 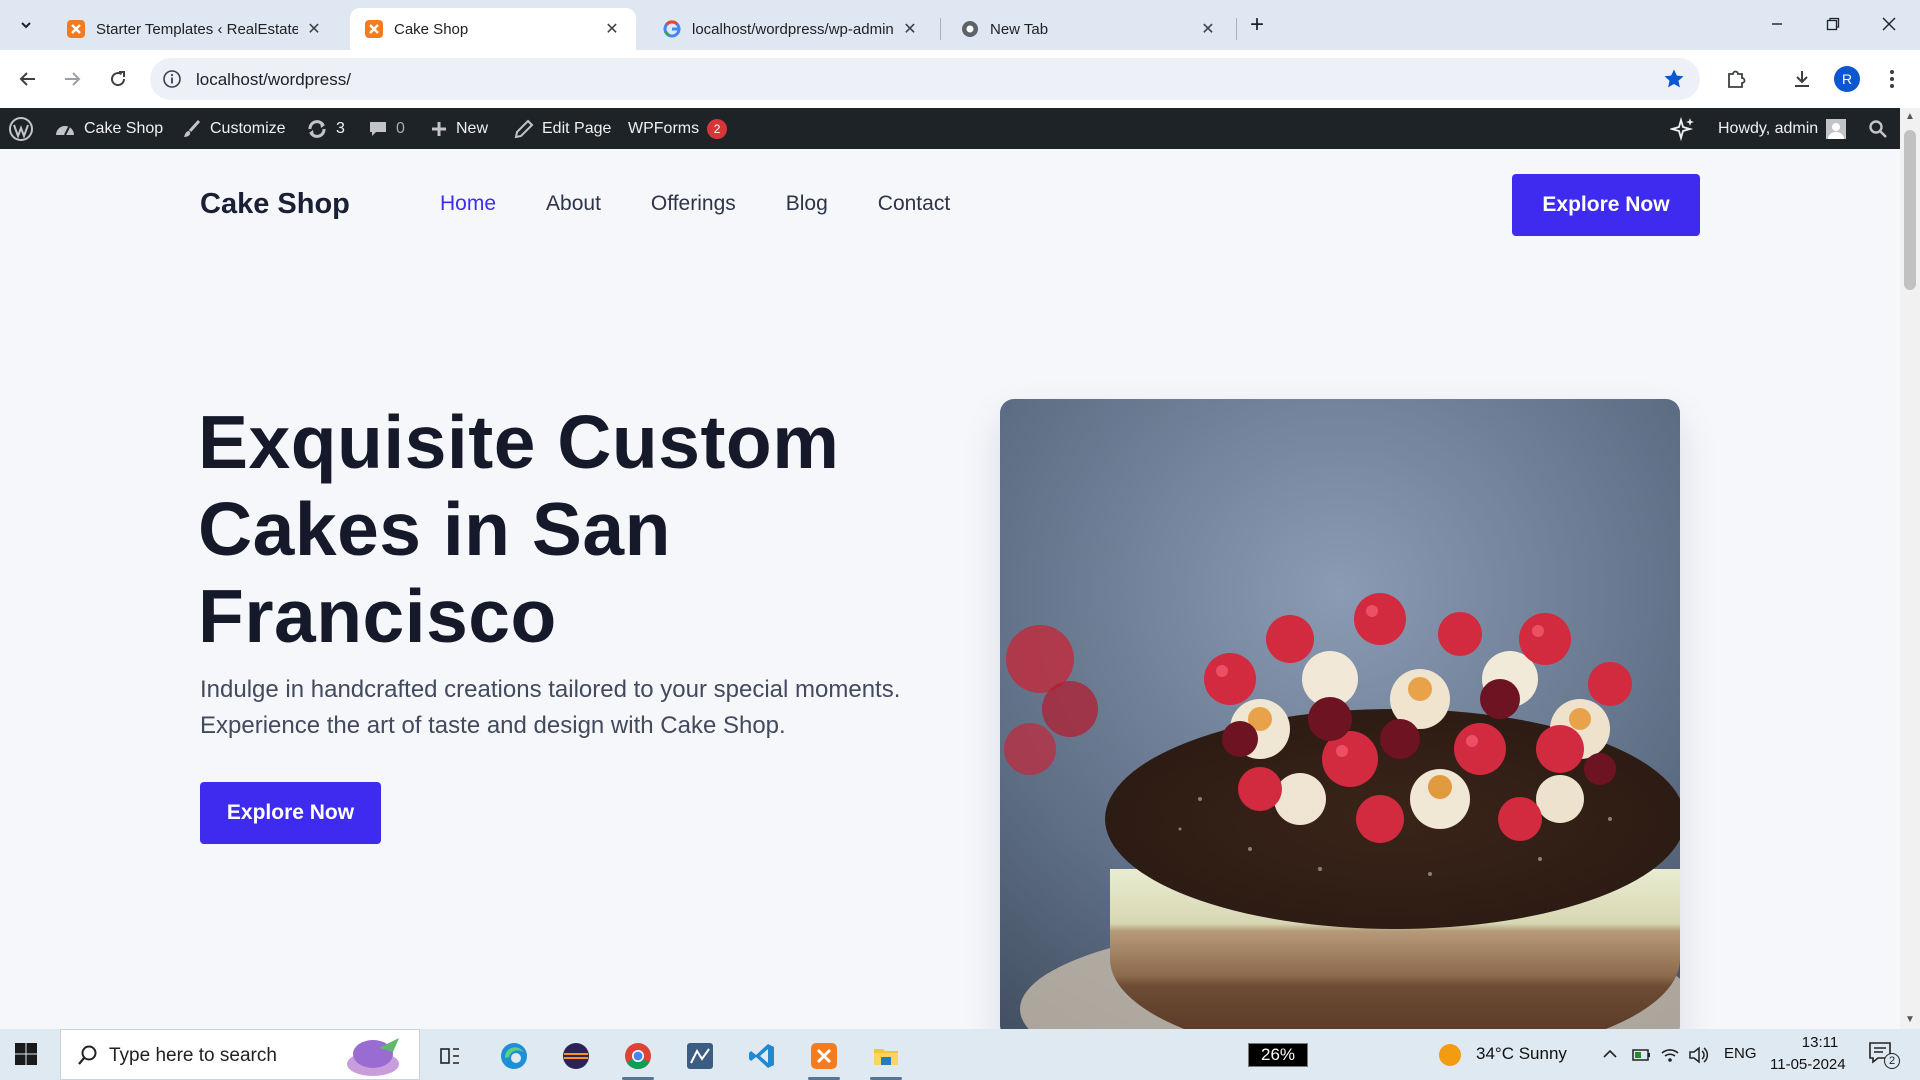 I want to click on admin-new: New, so click(x=459, y=128).